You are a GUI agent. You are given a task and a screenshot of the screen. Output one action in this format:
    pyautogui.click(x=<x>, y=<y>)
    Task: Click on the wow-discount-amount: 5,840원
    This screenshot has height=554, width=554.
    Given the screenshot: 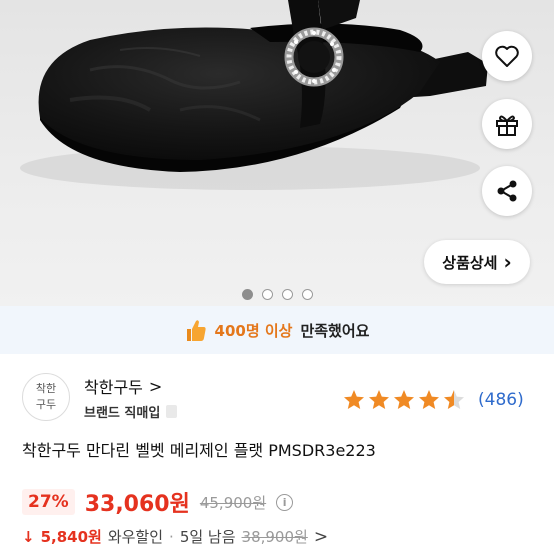 What is the action you would take?
    pyautogui.click(x=71, y=537)
    